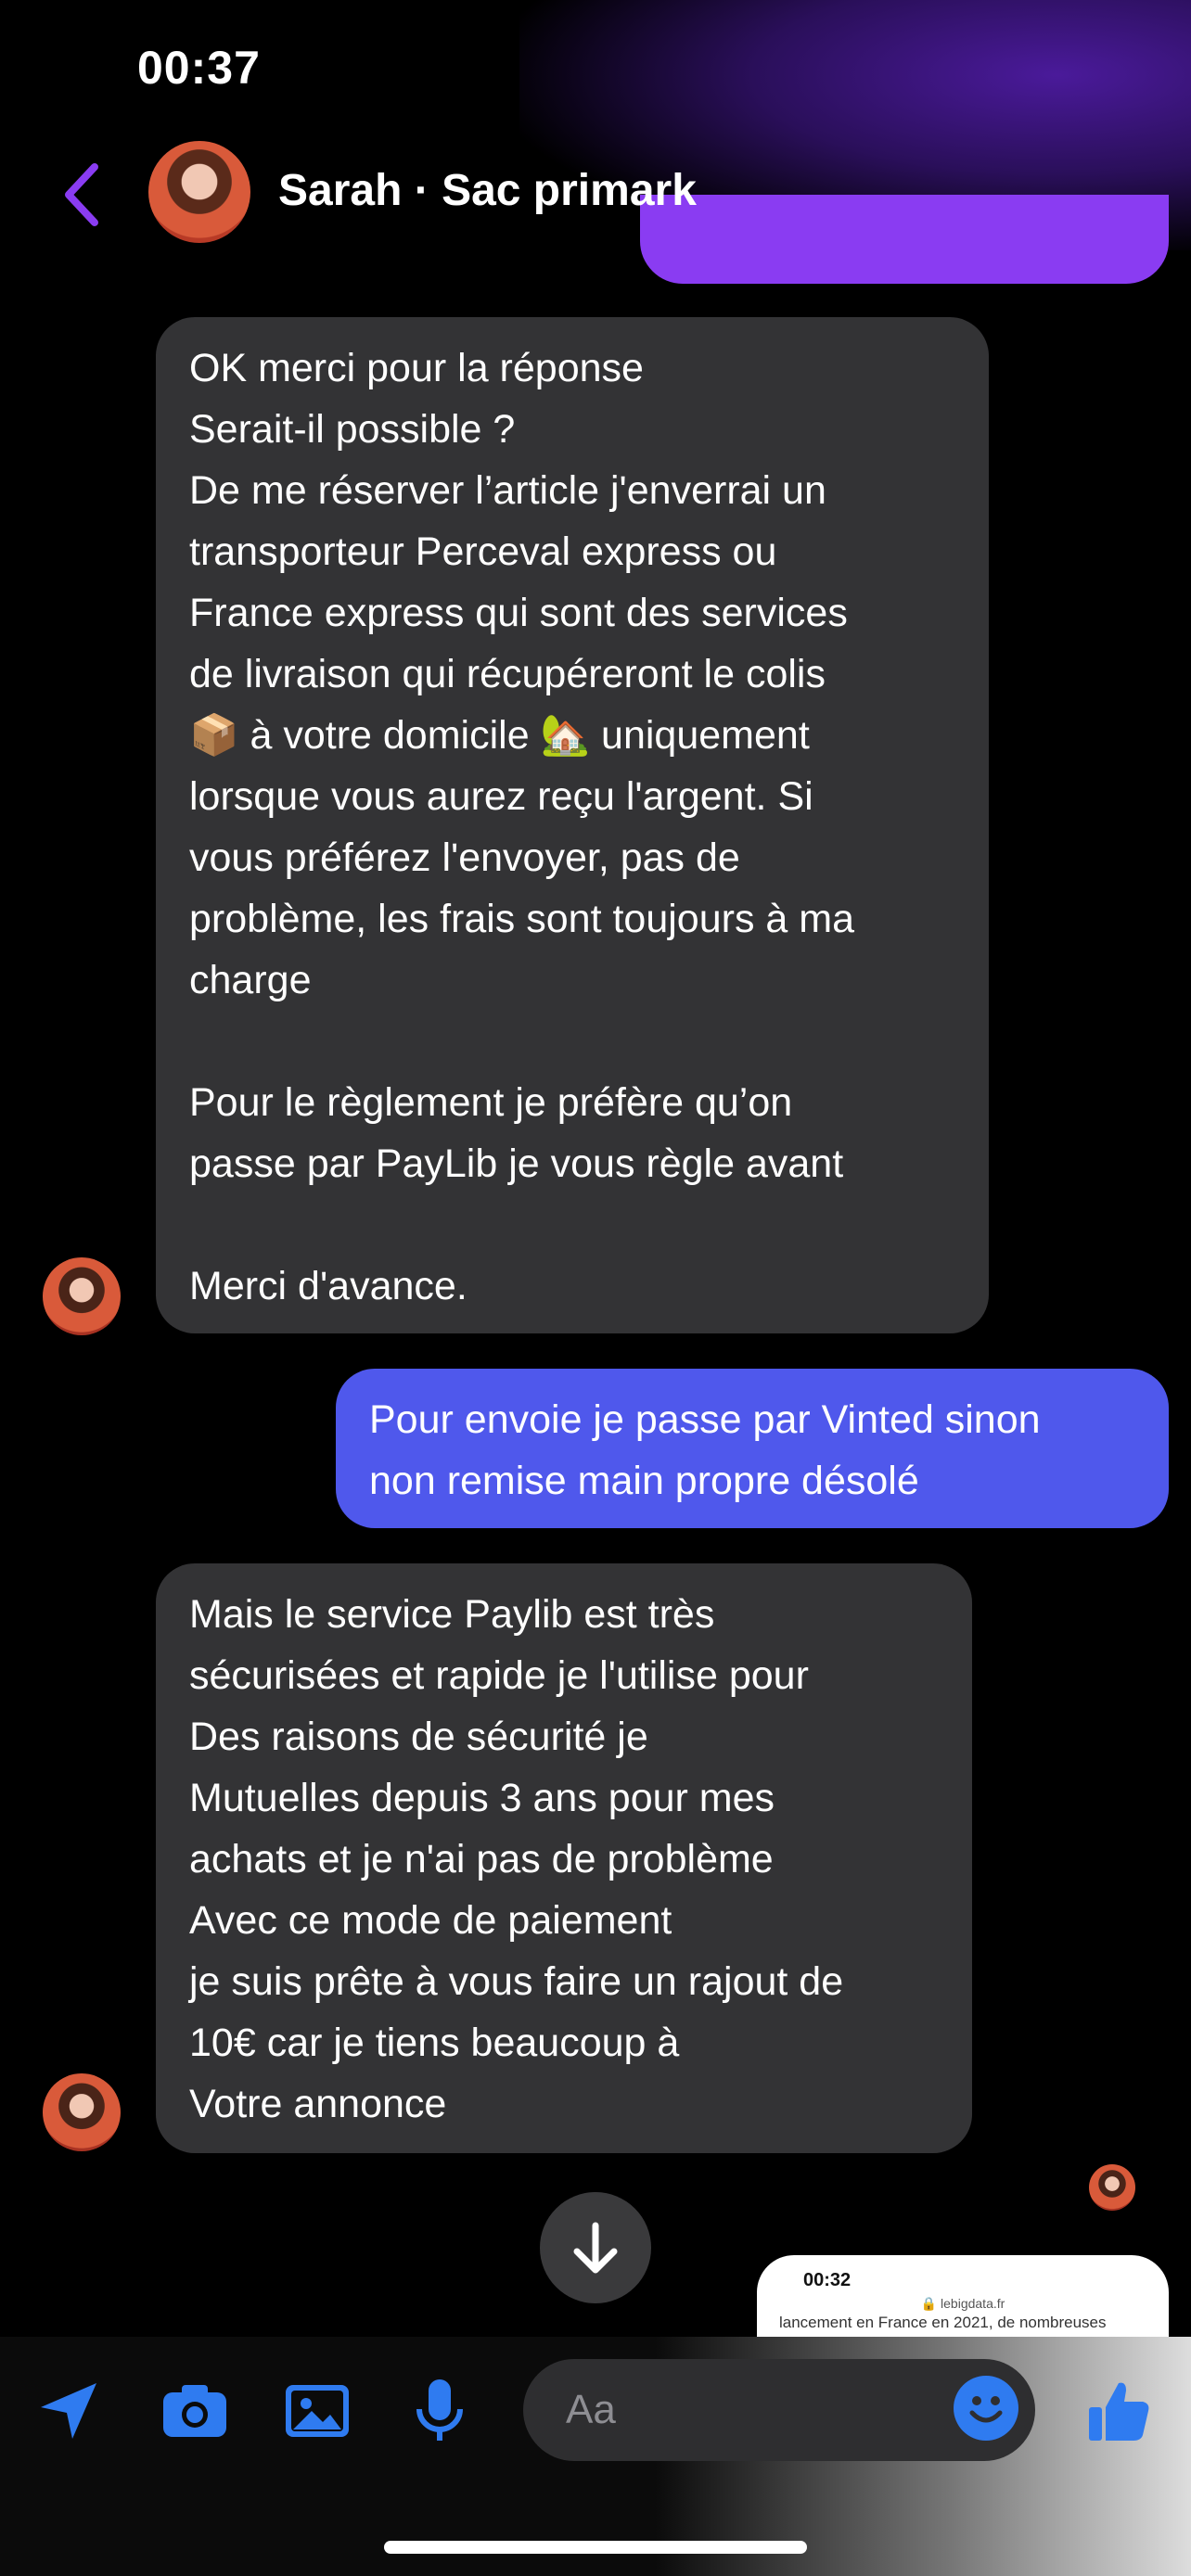  What do you see at coordinates (986, 2408) in the screenshot?
I see `emoji-icon` at bounding box center [986, 2408].